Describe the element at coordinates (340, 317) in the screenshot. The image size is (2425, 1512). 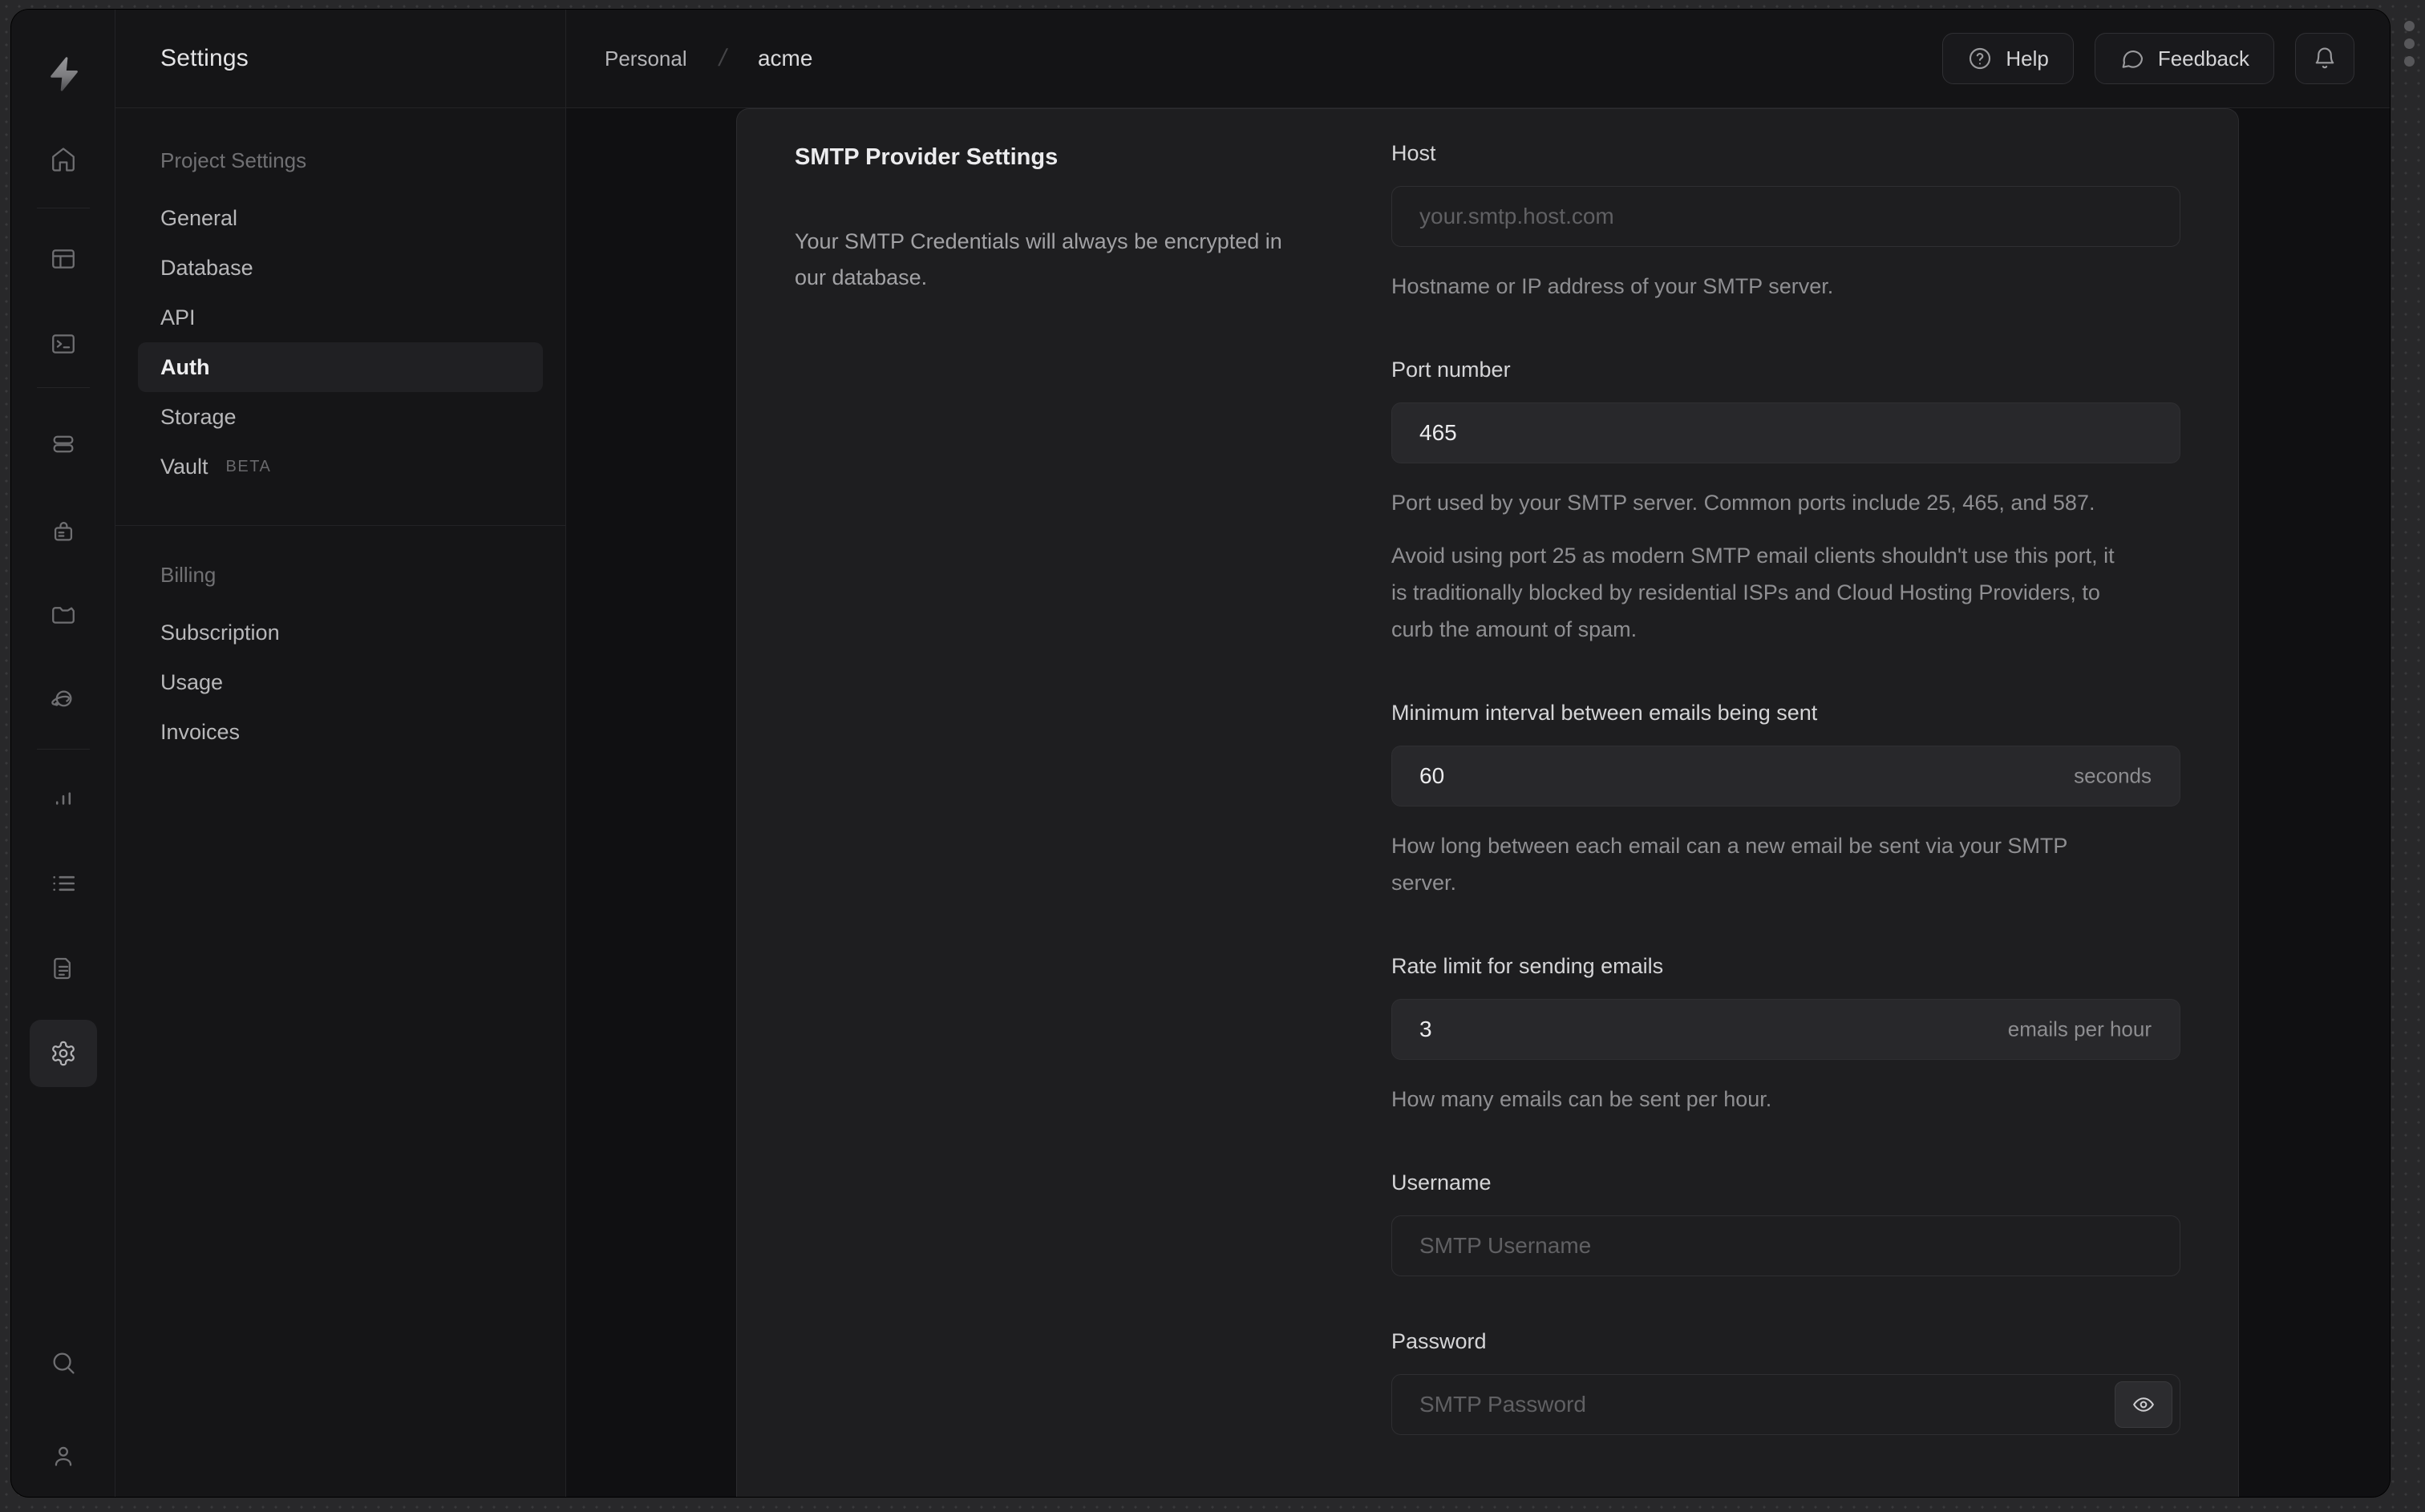
I see `sidebar-item-api: API` at that location.